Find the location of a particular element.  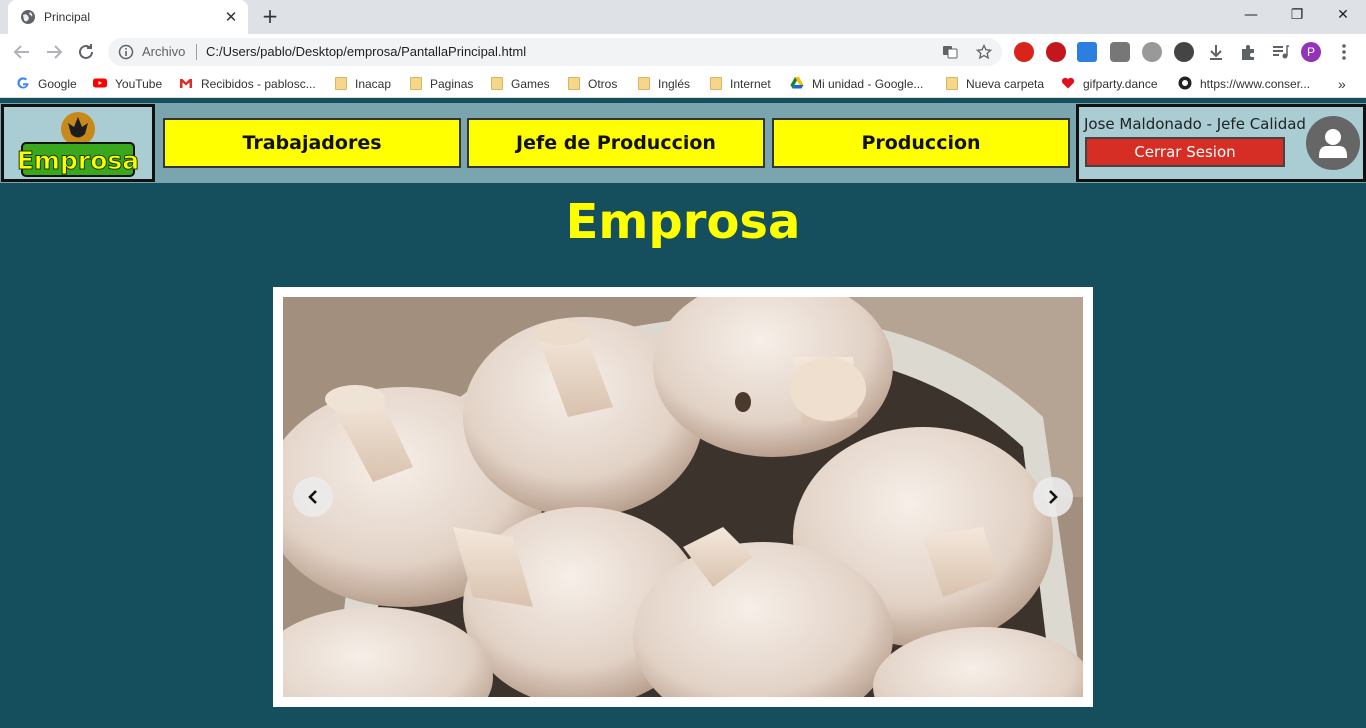

carousel-prev-button is located at coordinates (313, 497).